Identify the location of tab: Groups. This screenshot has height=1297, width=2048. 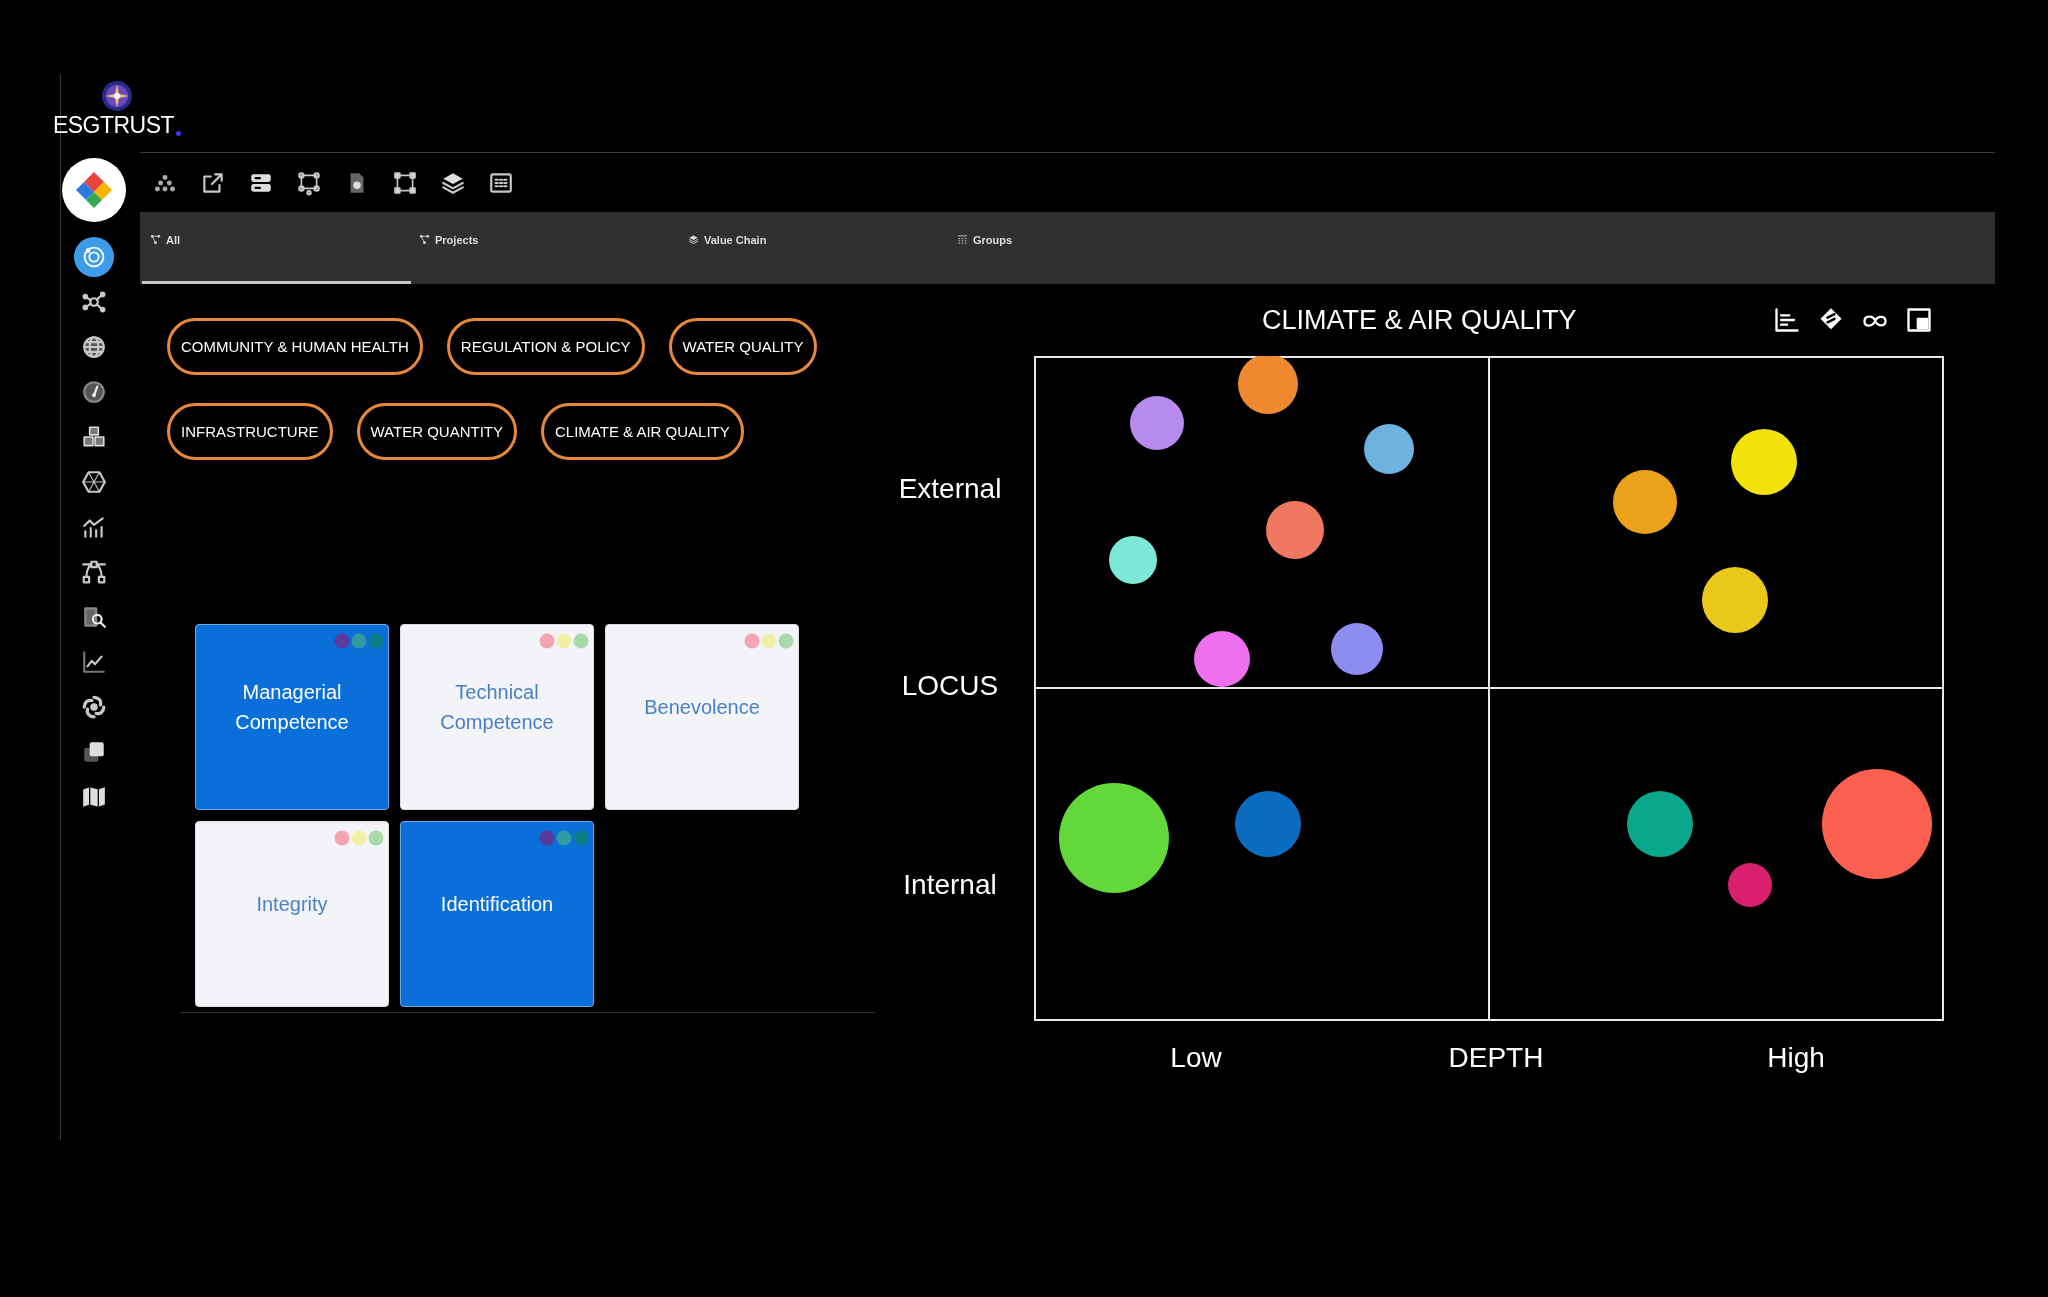
(1083, 248).